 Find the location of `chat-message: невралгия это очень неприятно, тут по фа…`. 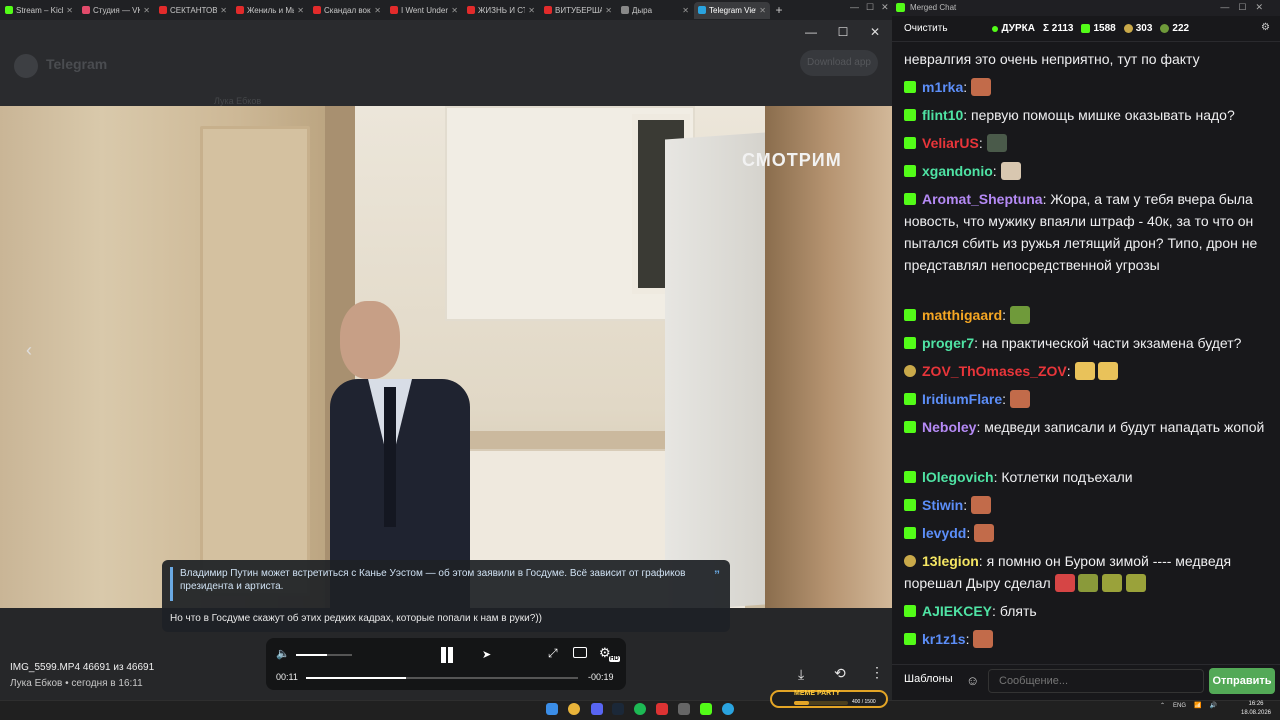

chat-message: невралгия это очень неприятно, тут по фа… is located at coordinates (1090, 59).